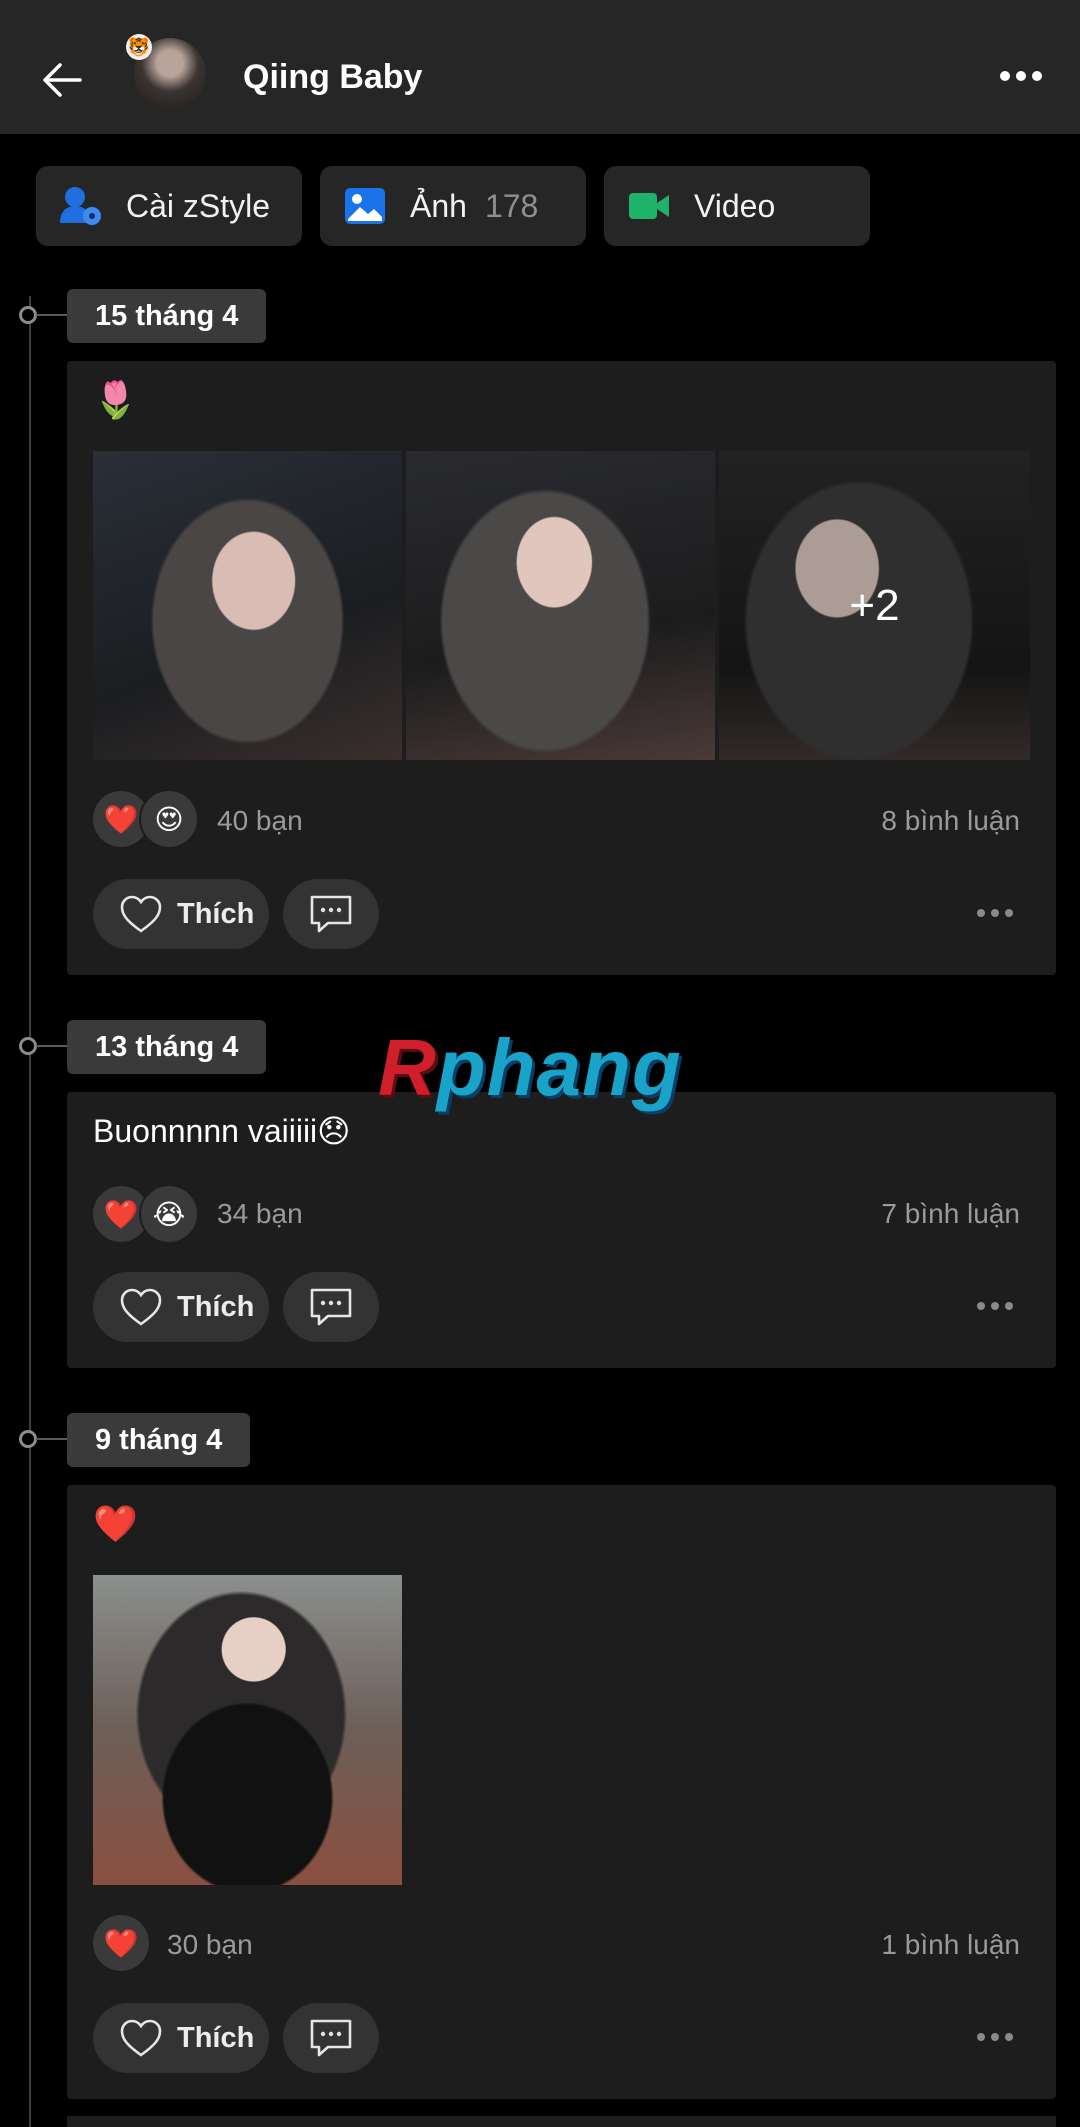  I want to click on reaction-icons: ❤️, so click(121, 1943).